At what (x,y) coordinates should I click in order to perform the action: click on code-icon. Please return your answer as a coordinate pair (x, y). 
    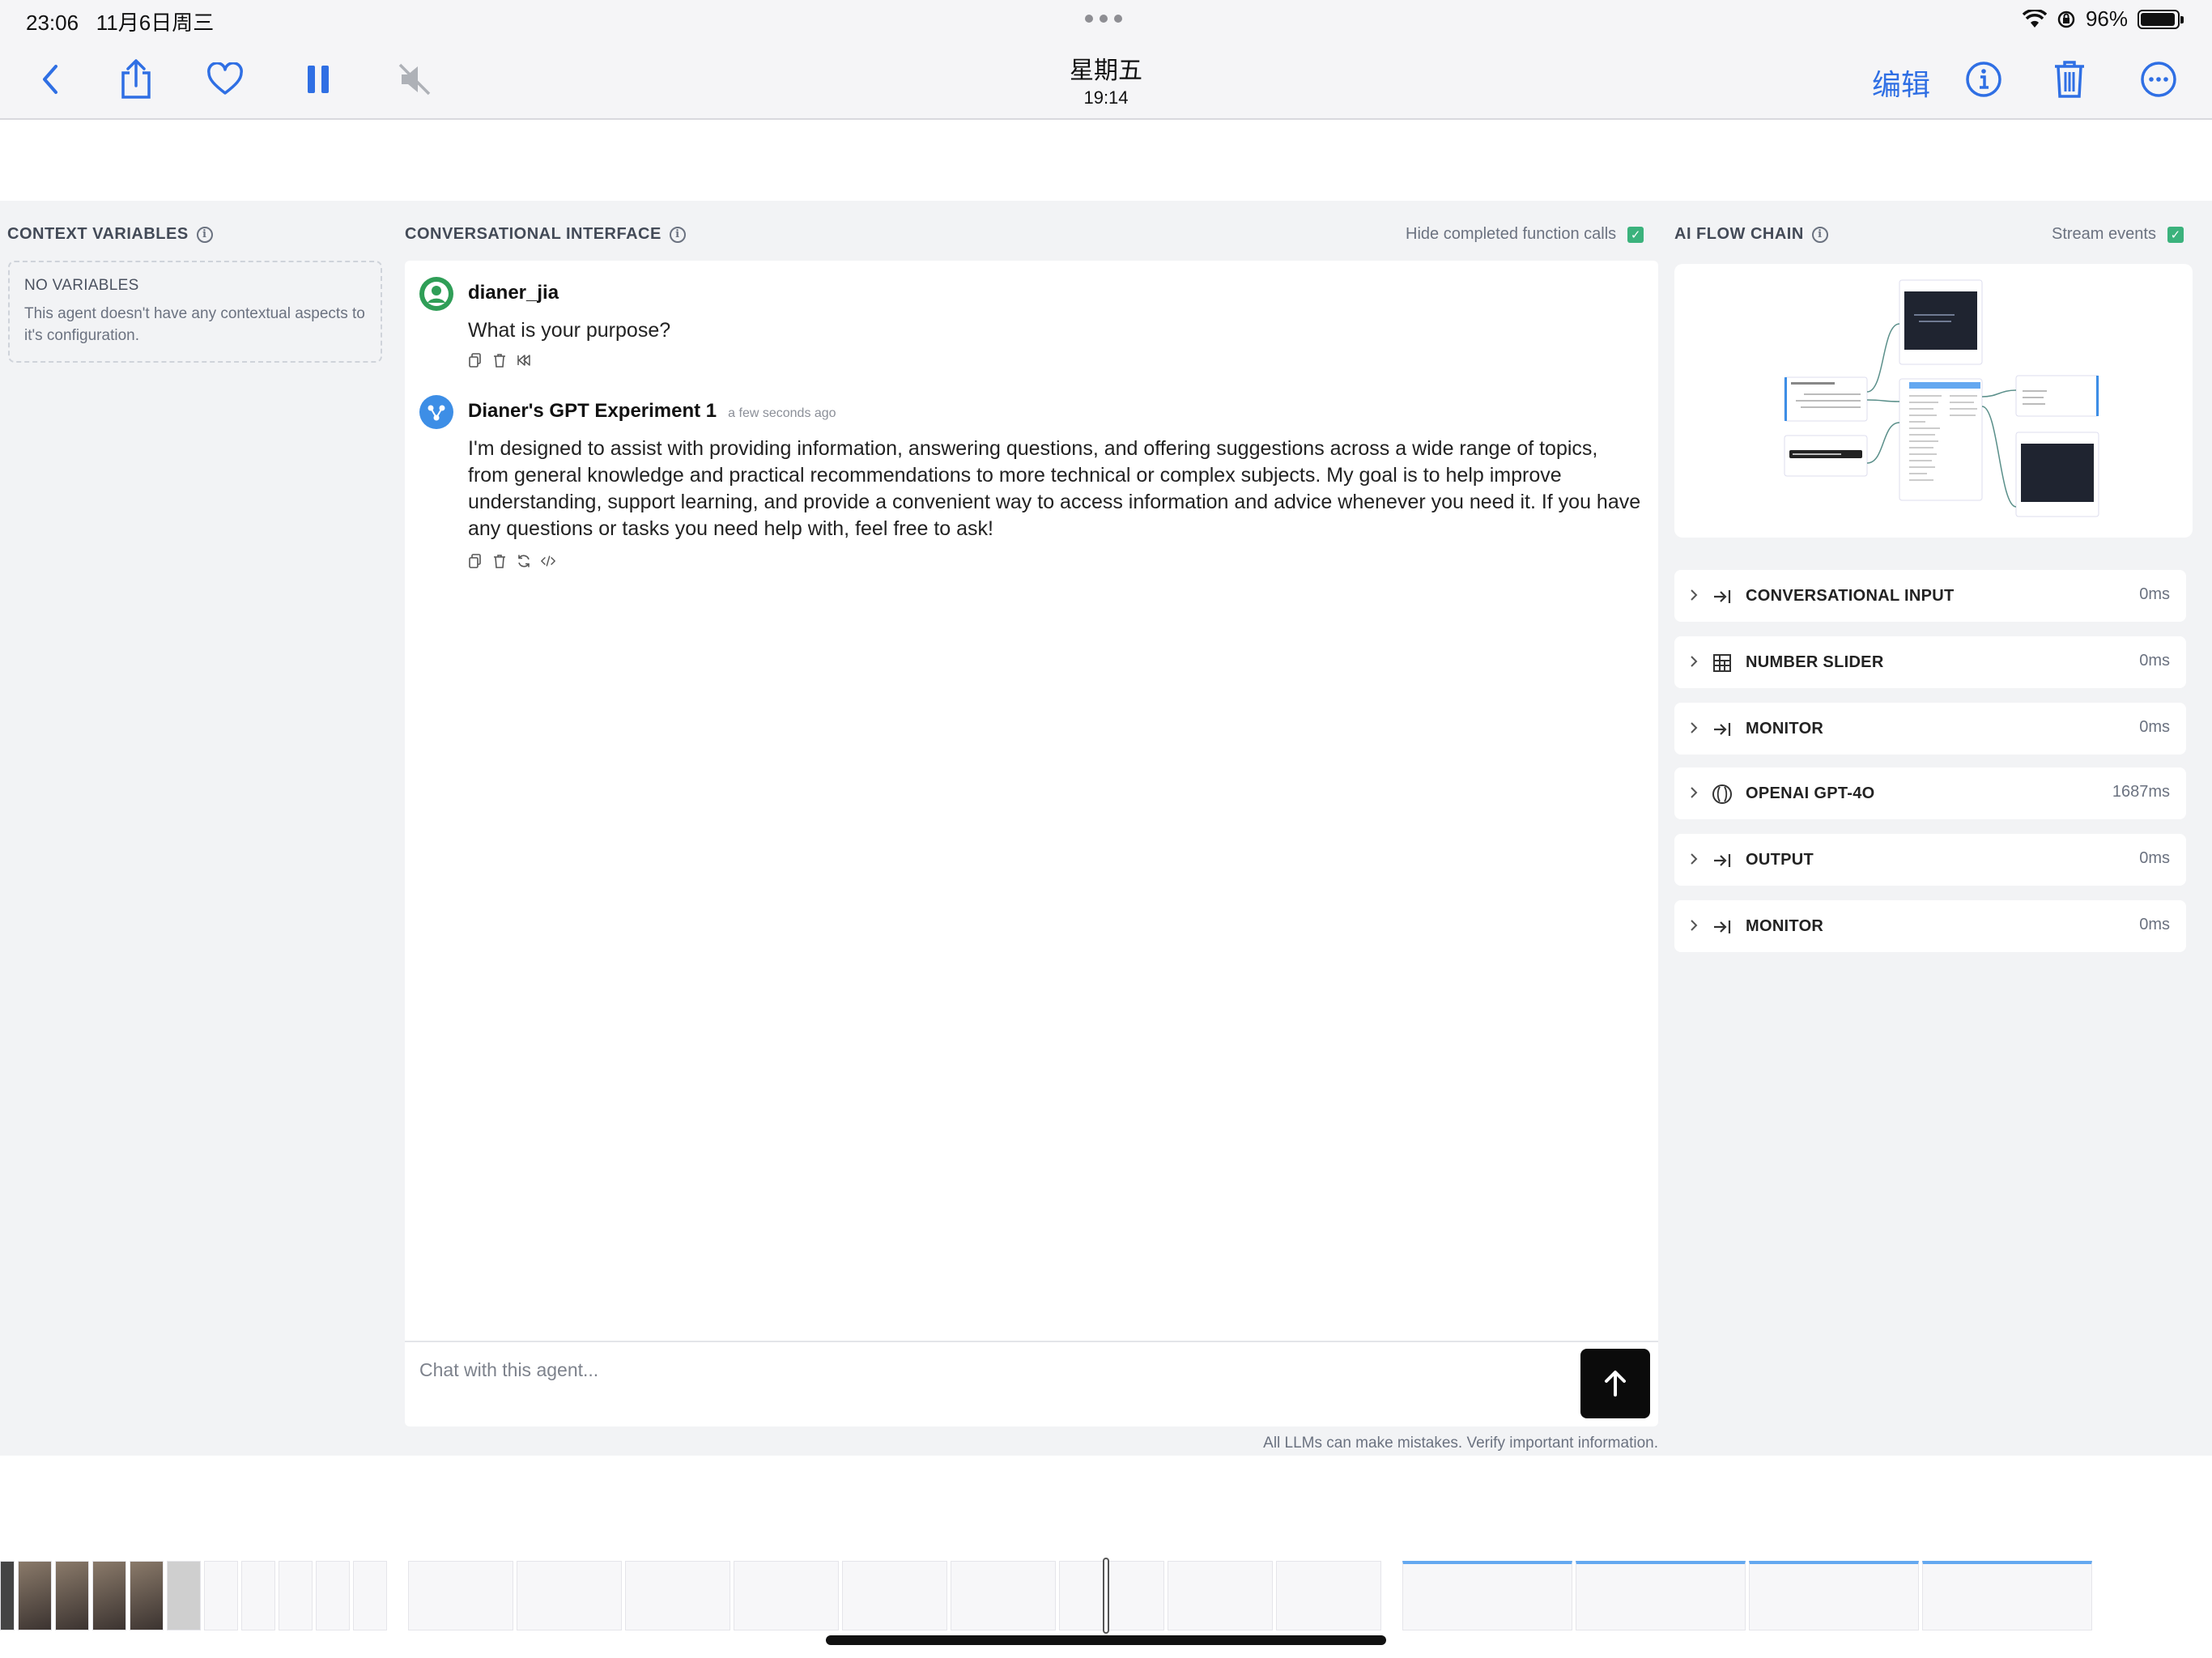
    Looking at the image, I should click on (548, 561).